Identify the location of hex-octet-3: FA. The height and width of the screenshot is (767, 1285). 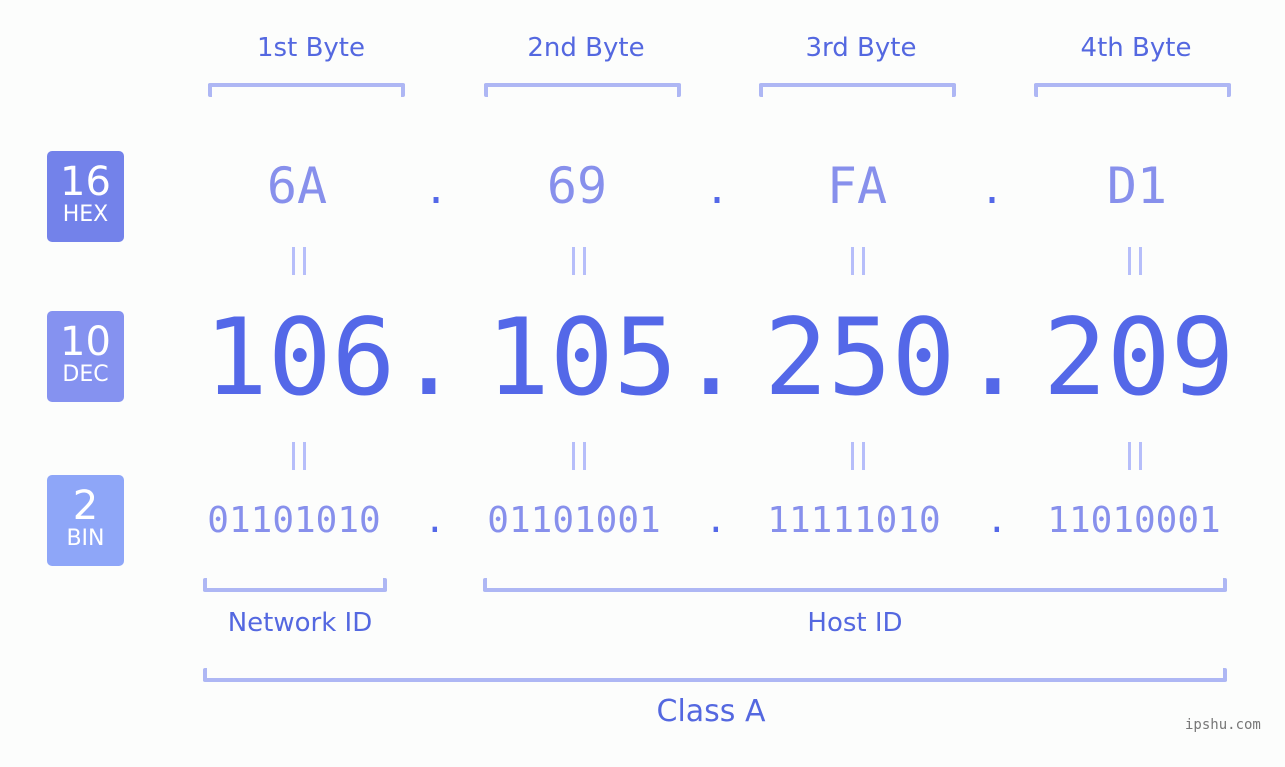
(857, 186).